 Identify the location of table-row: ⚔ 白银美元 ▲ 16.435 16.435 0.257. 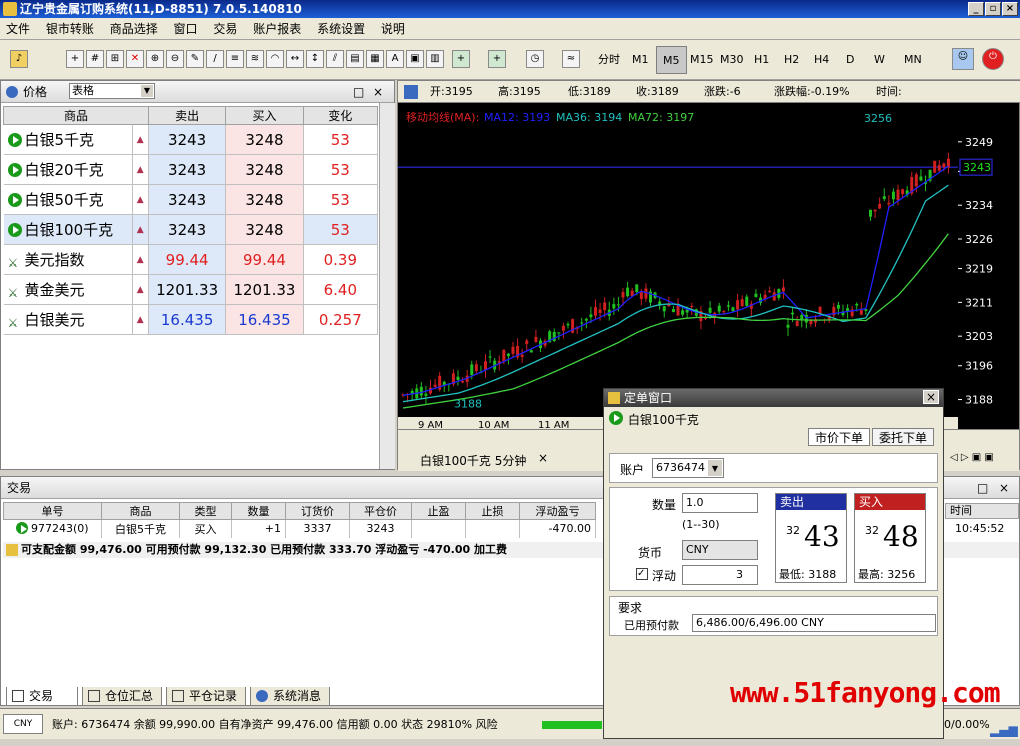
(191, 319).